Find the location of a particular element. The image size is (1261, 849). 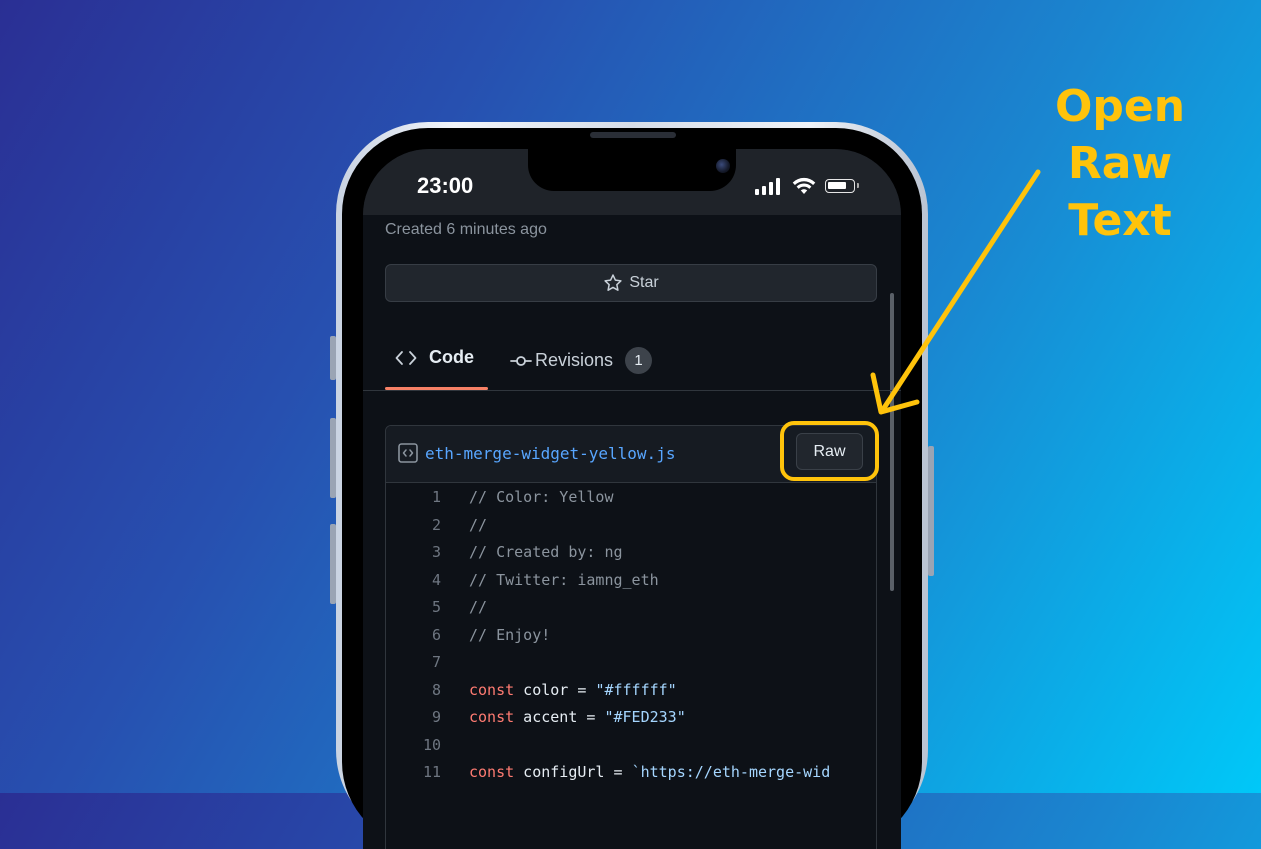

annotation-line: Text is located at coordinates (1120, 220).